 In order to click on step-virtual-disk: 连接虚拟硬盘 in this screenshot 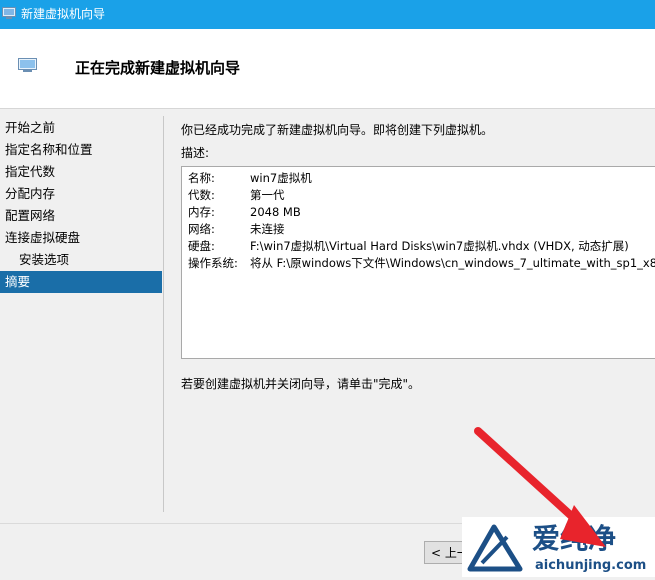, I will do `click(81, 238)`.